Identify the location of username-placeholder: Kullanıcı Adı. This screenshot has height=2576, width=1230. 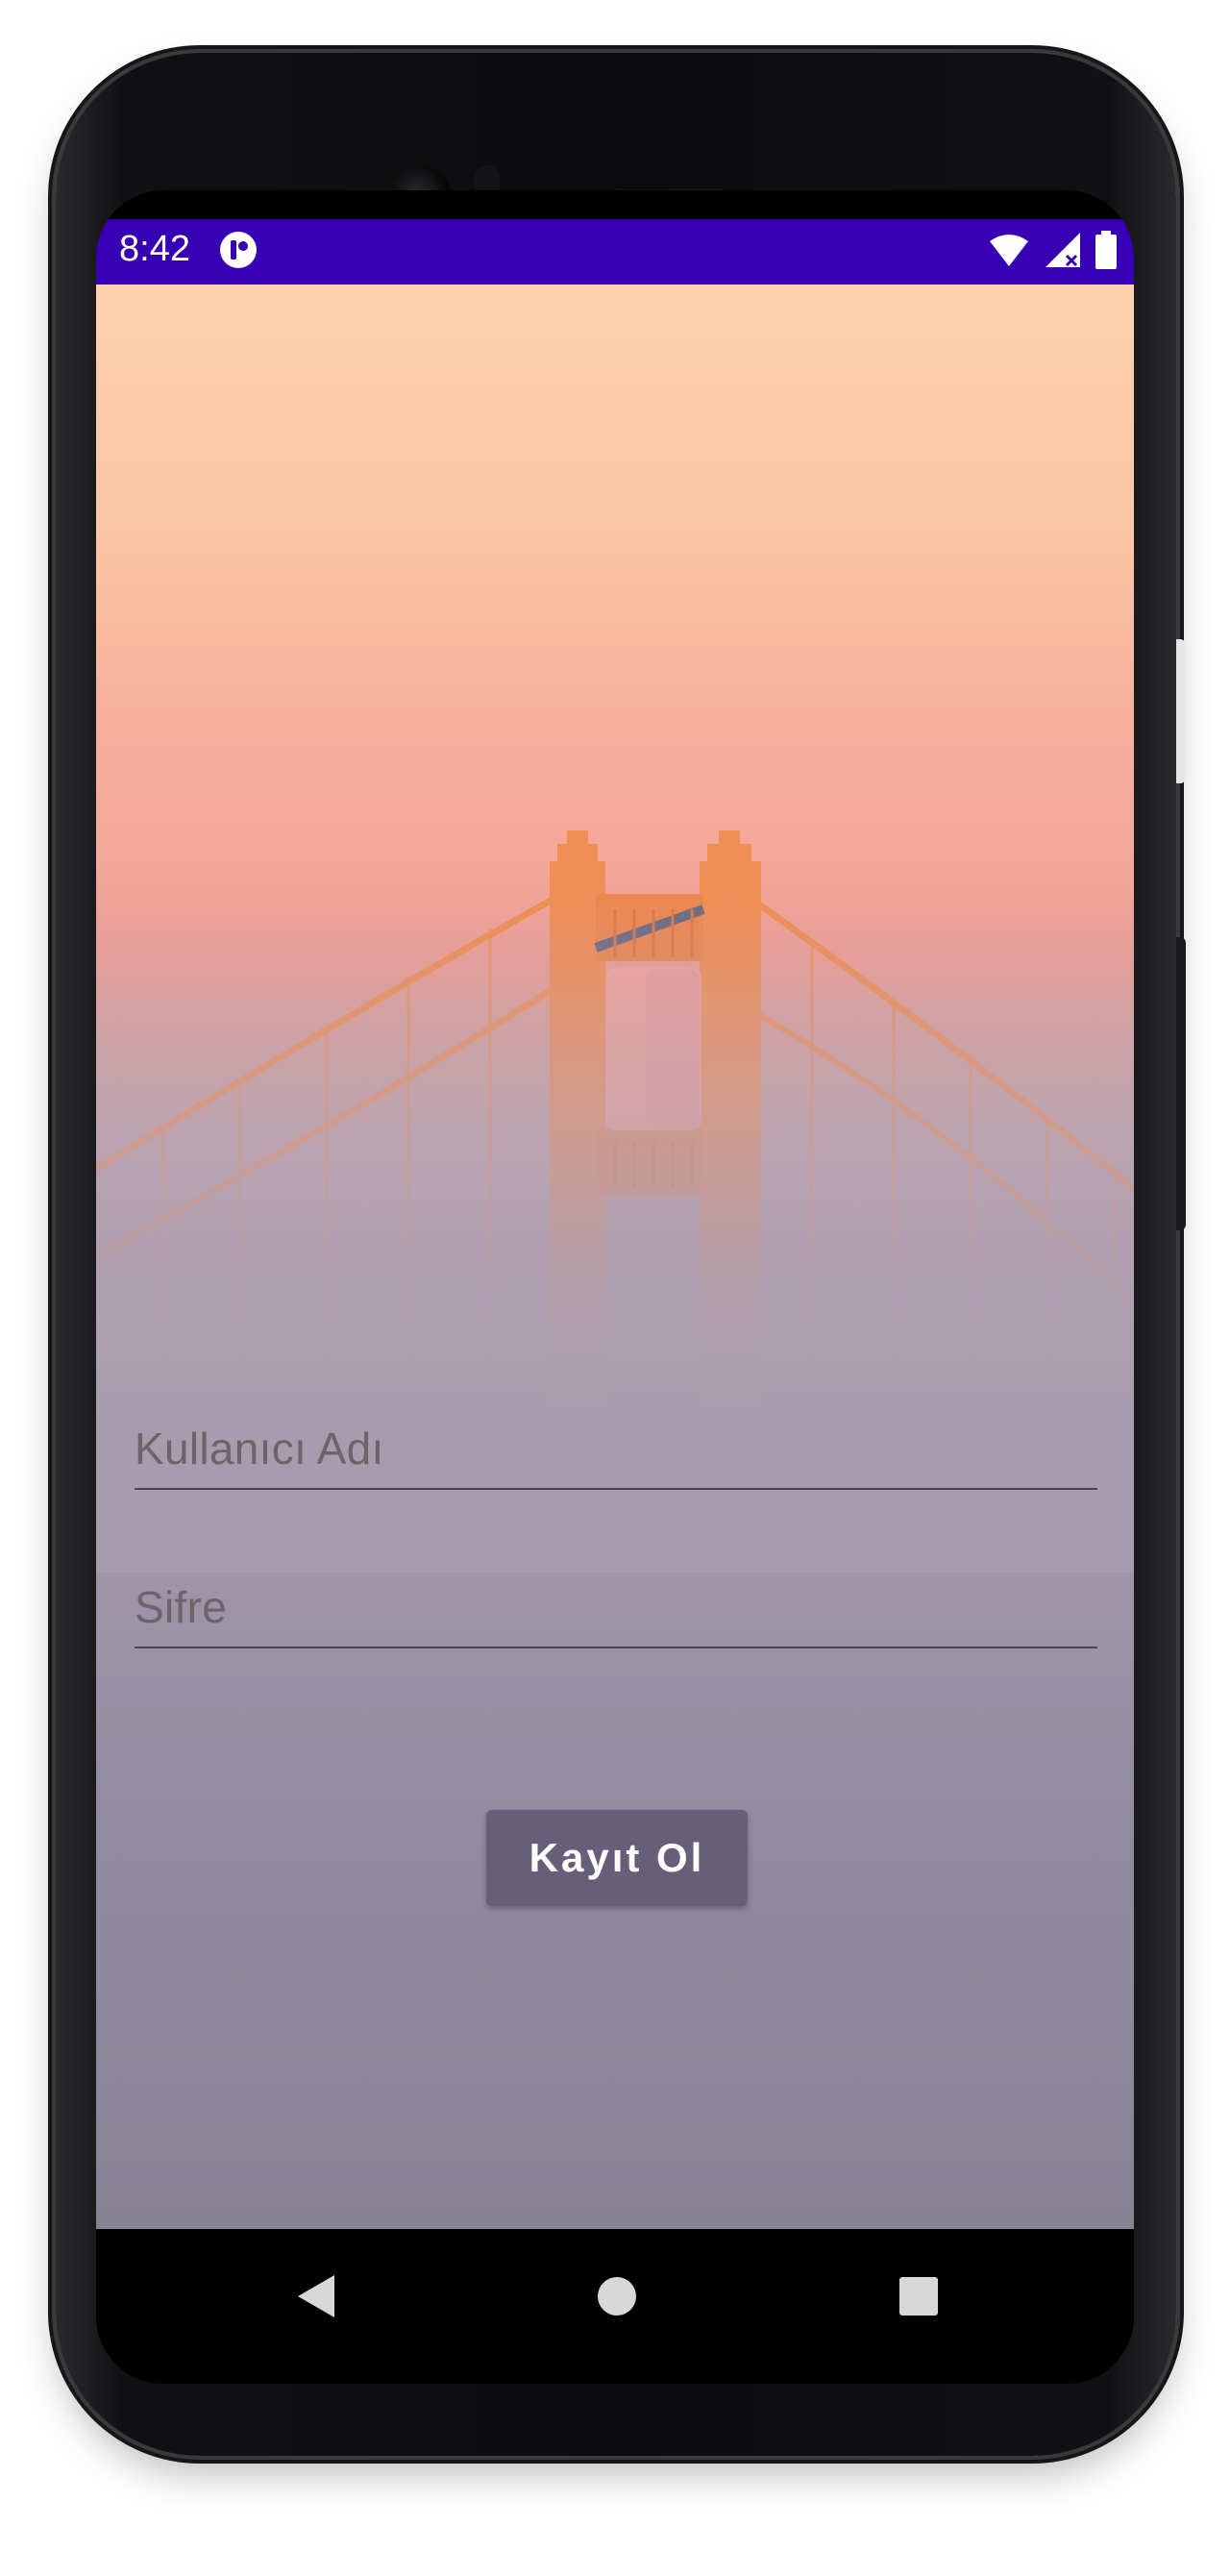
(259, 1449).